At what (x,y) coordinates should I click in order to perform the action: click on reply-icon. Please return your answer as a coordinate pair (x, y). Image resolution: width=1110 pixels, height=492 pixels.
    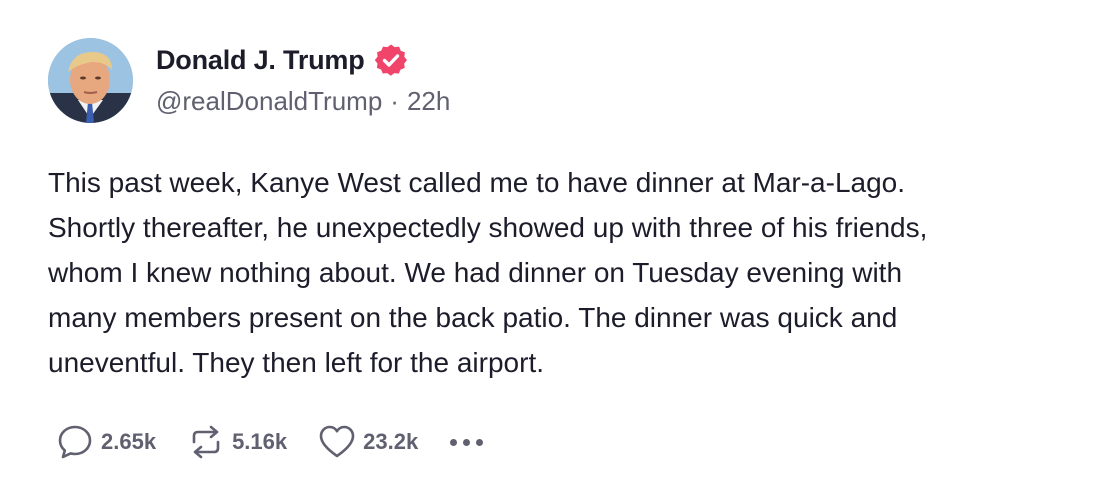
    Looking at the image, I should click on (75, 442).